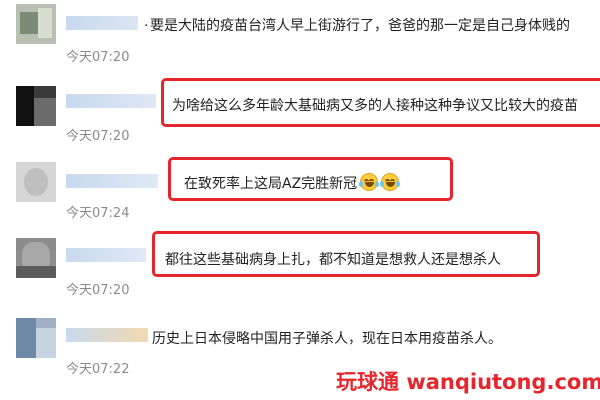 The width and height of the screenshot is (600, 400). What do you see at coordinates (367, 382) in the screenshot?
I see `watermark-cn: 玩球通` at bounding box center [367, 382].